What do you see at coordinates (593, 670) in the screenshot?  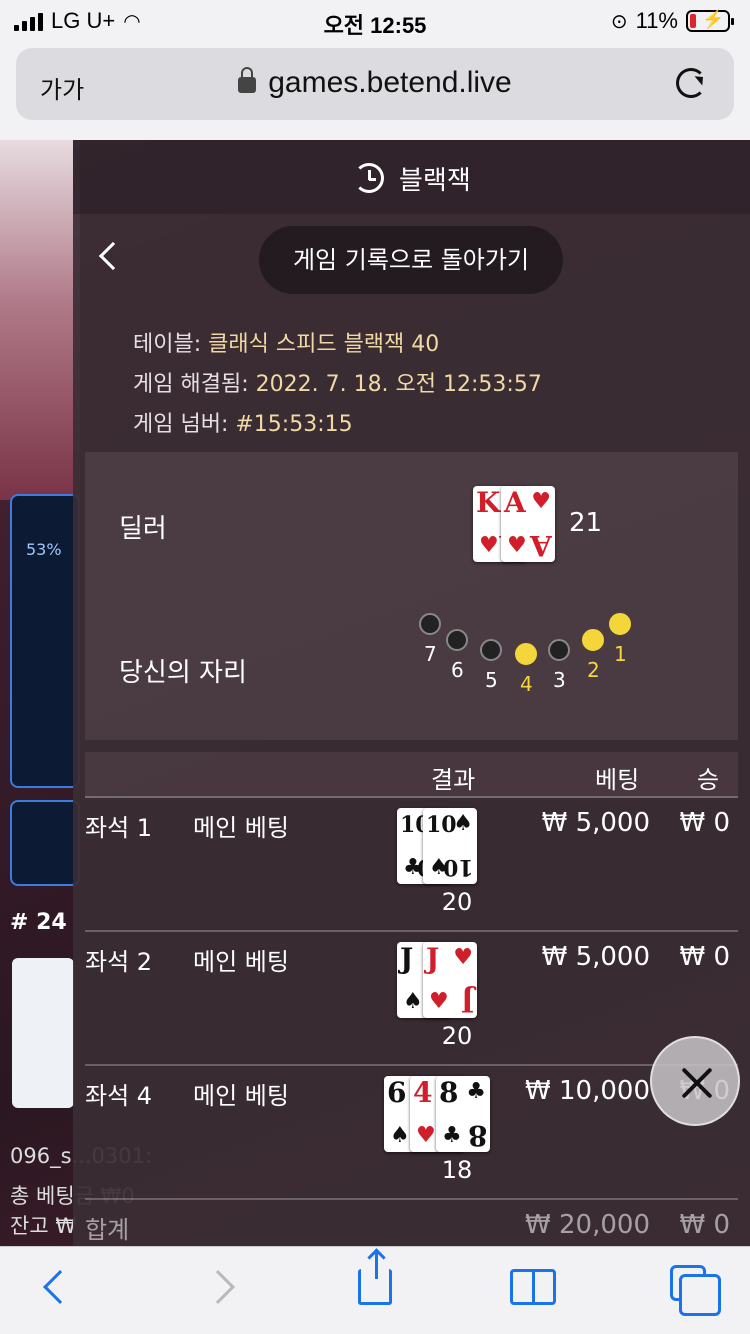 I see `seat-number: 2` at bounding box center [593, 670].